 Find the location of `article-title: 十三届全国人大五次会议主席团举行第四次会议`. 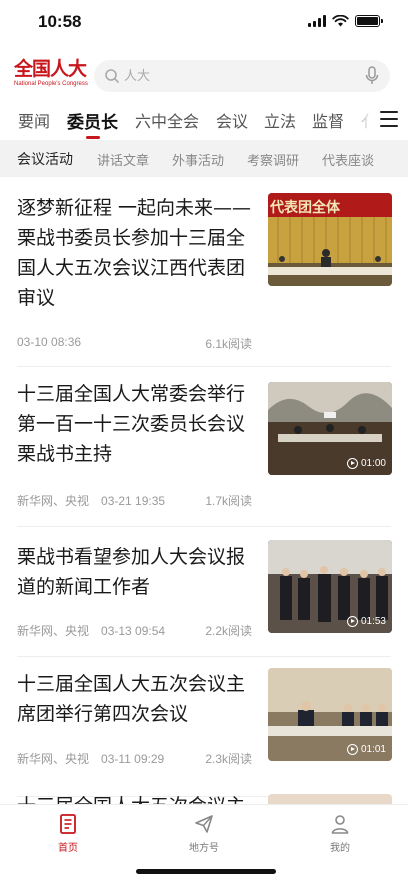

article-title: 十三届全国人大五次会议主席团举行第四次会议 is located at coordinates (131, 699).